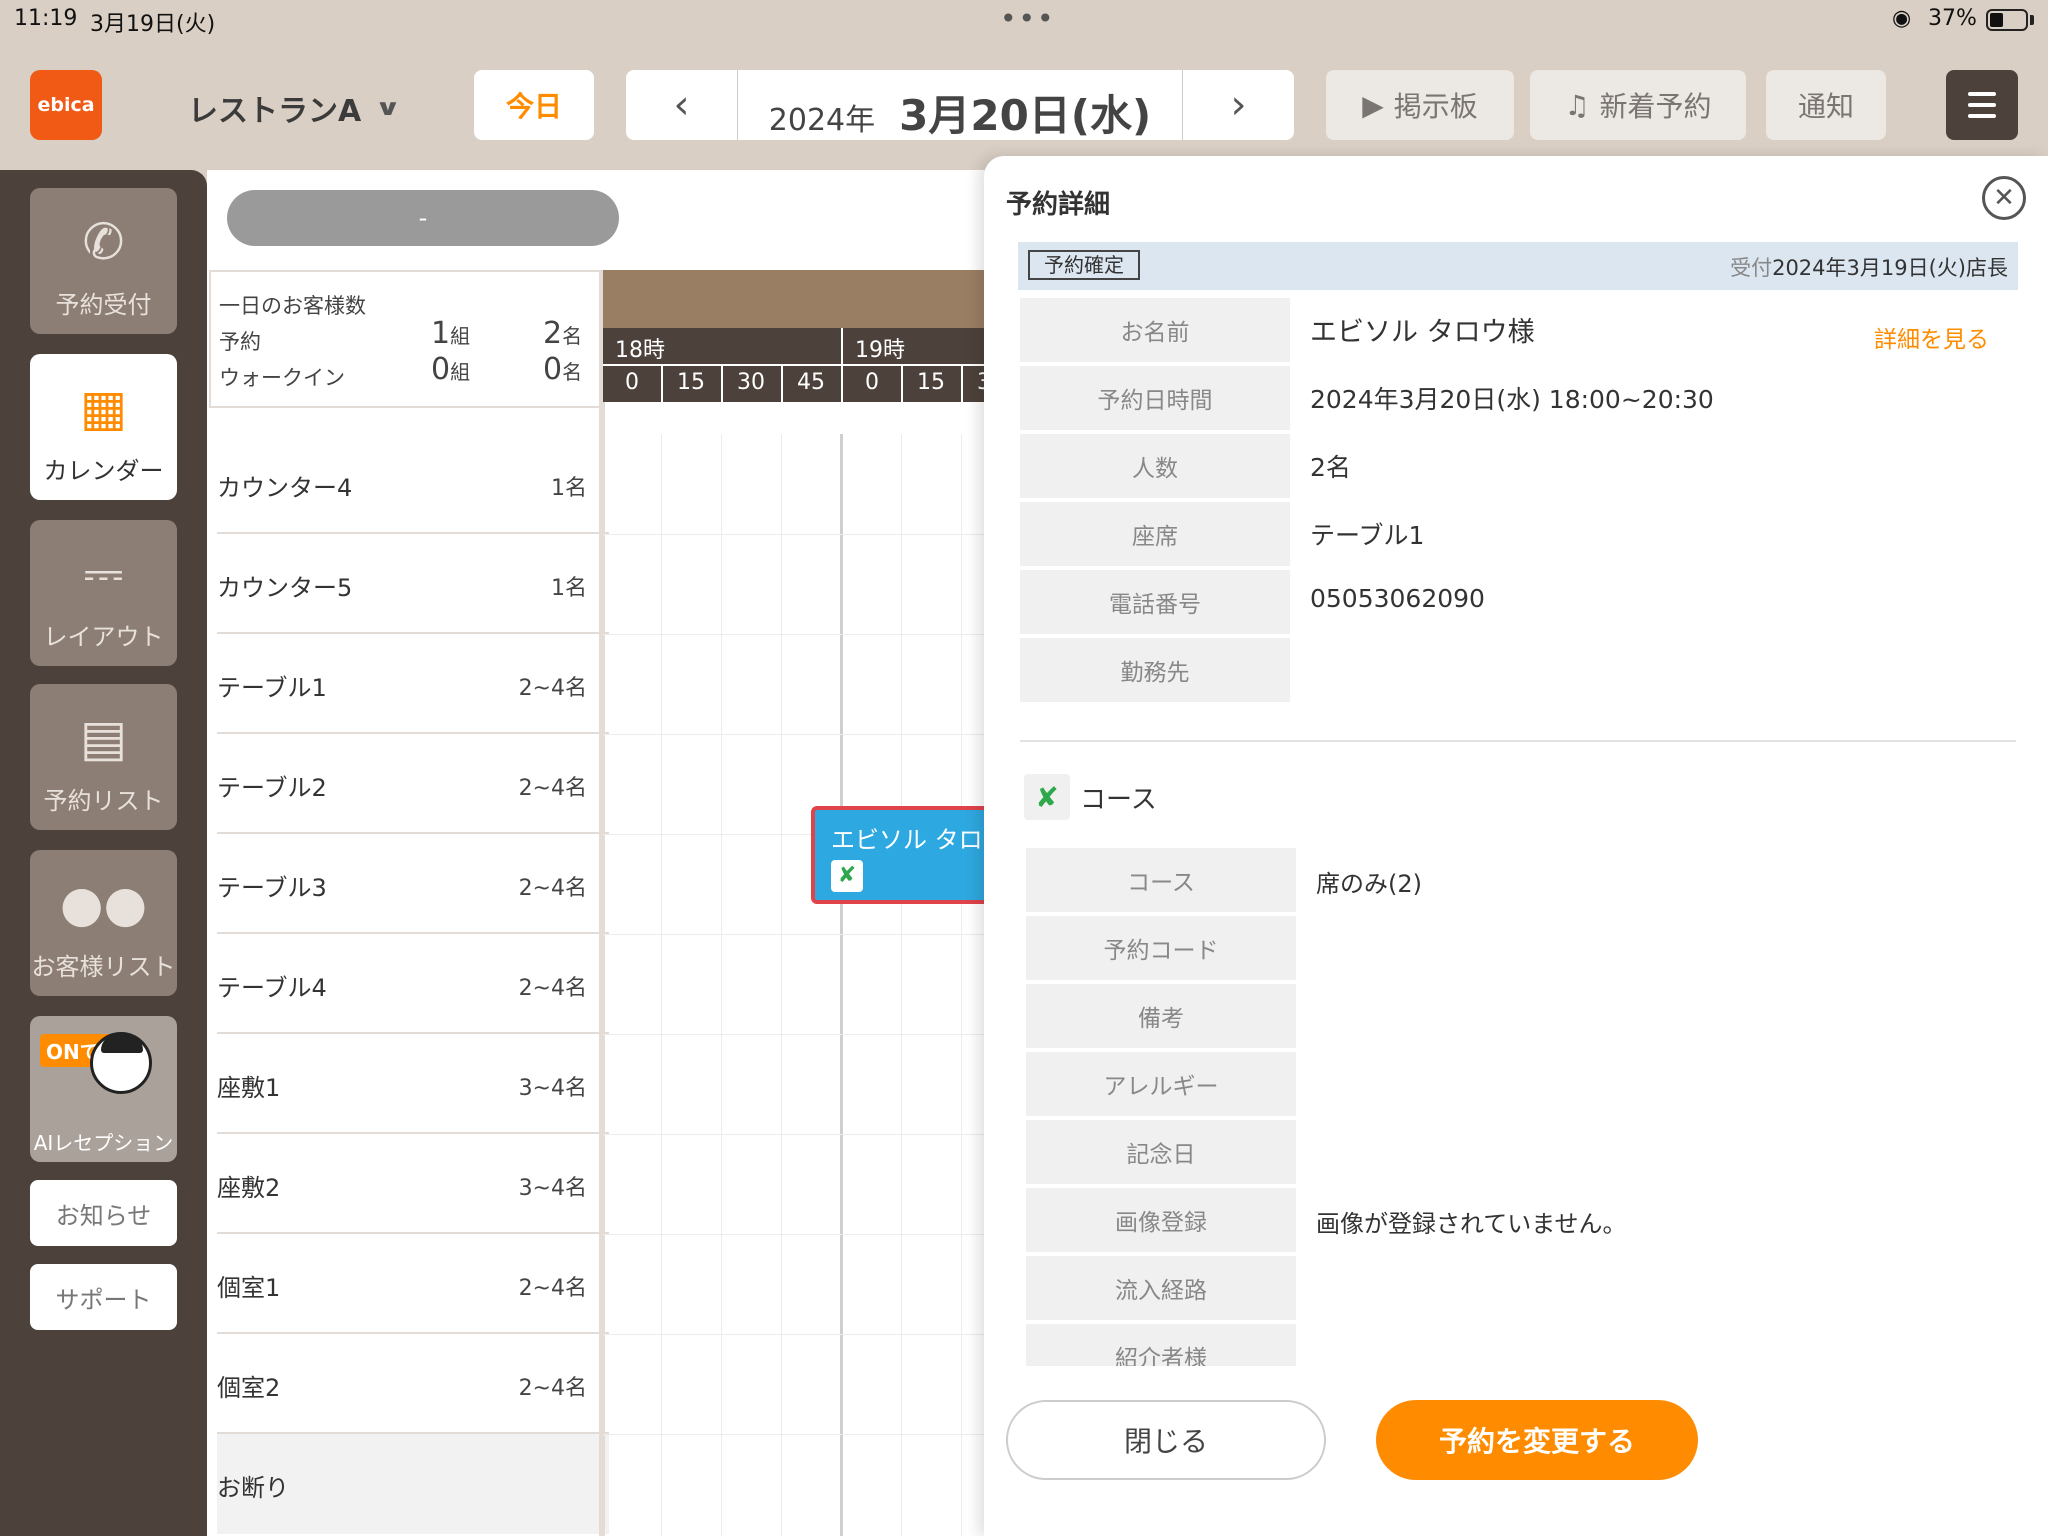 This screenshot has height=1536, width=2048. I want to click on seat-row: テーブル2 2~4名, so click(413, 784).